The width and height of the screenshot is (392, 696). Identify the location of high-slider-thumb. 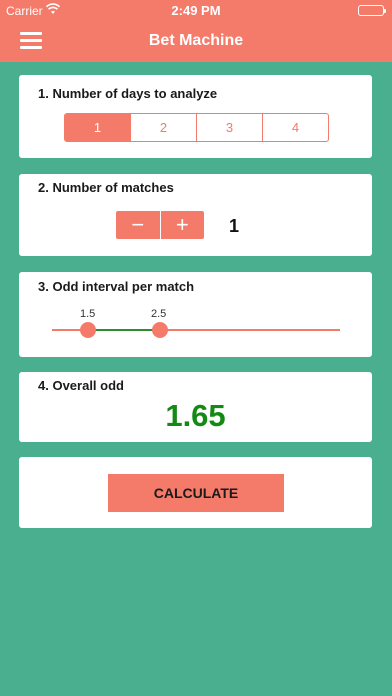
(160, 330).